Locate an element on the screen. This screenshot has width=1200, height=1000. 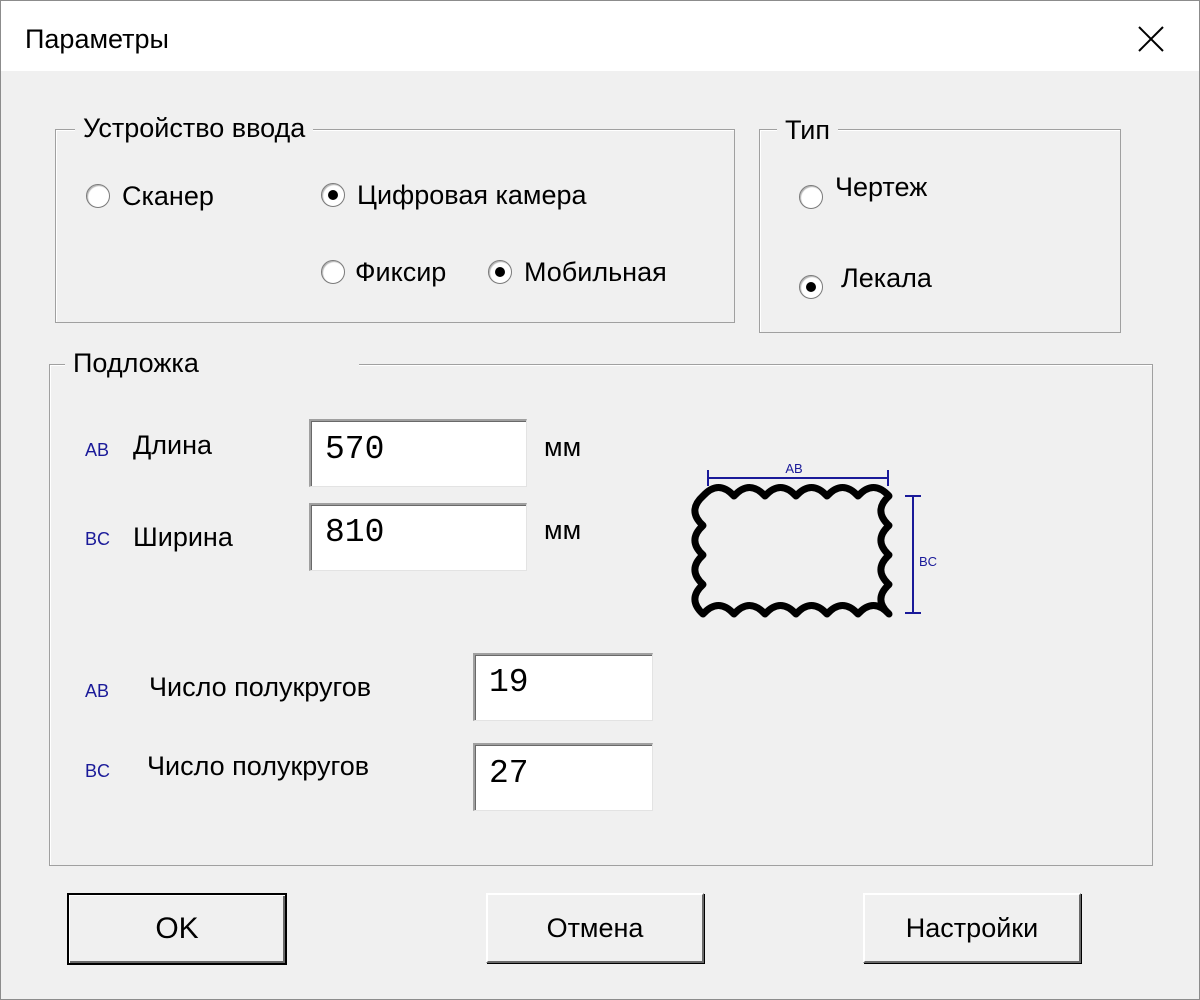
mobile-radio: Мобильная is located at coordinates (577, 272).